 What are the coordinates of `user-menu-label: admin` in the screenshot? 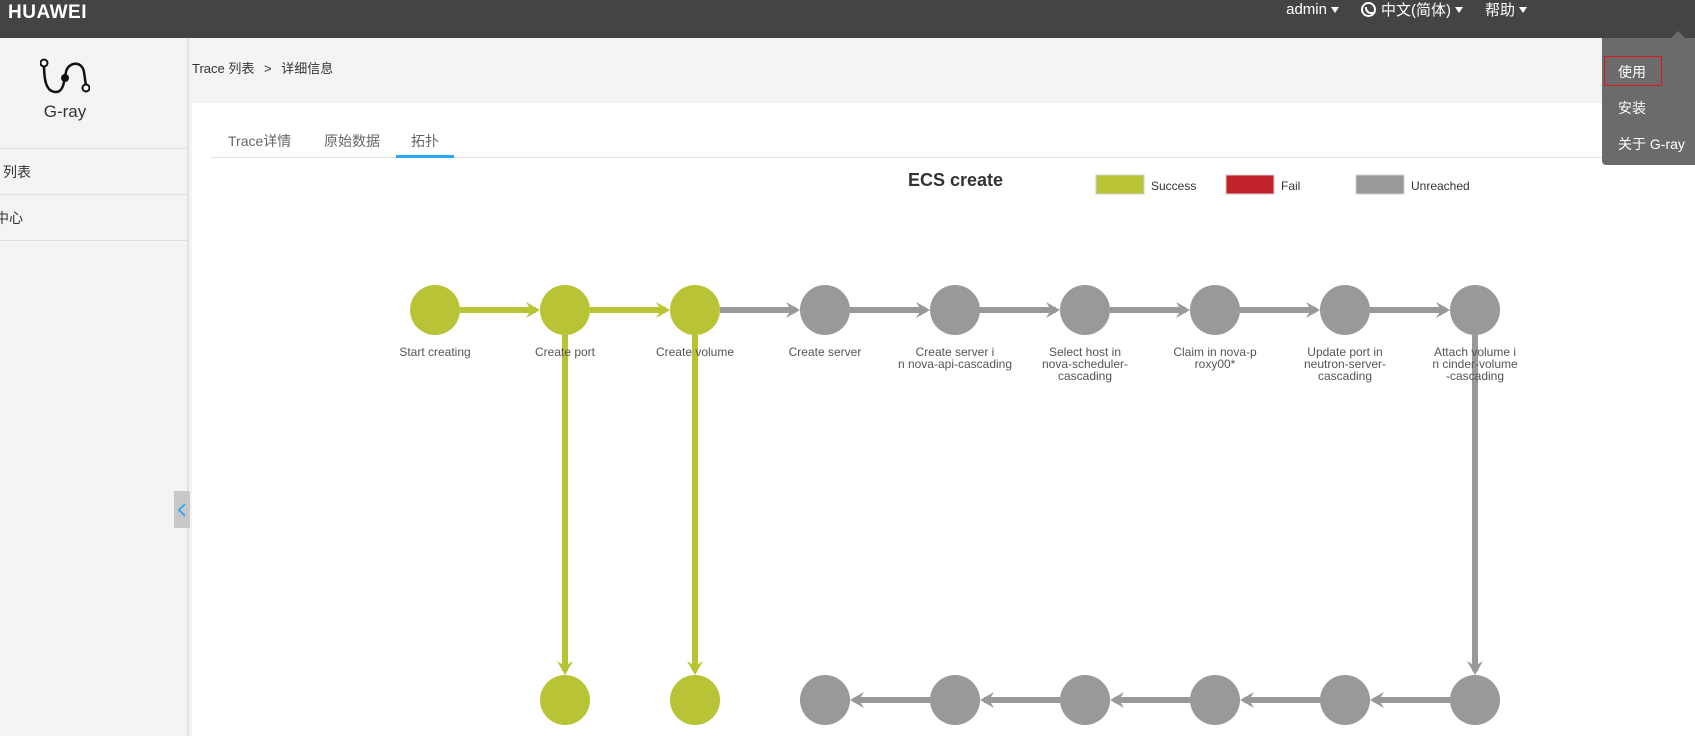 It's located at (1306, 9).